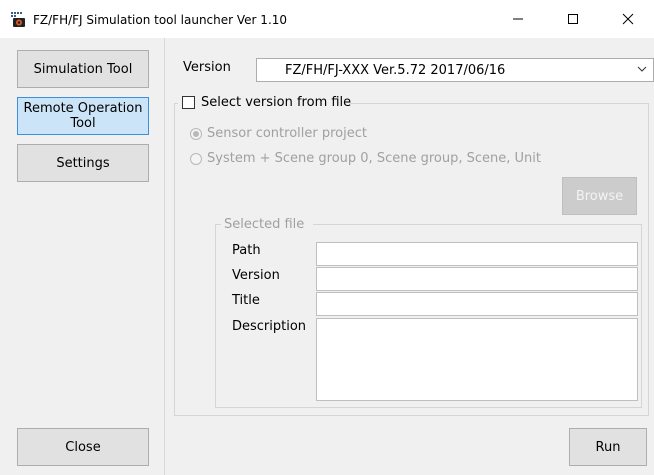 Image resolution: width=654 pixels, height=475 pixels. Describe the element at coordinates (256, 275) in the screenshot. I see `version-field-label: Version` at that location.